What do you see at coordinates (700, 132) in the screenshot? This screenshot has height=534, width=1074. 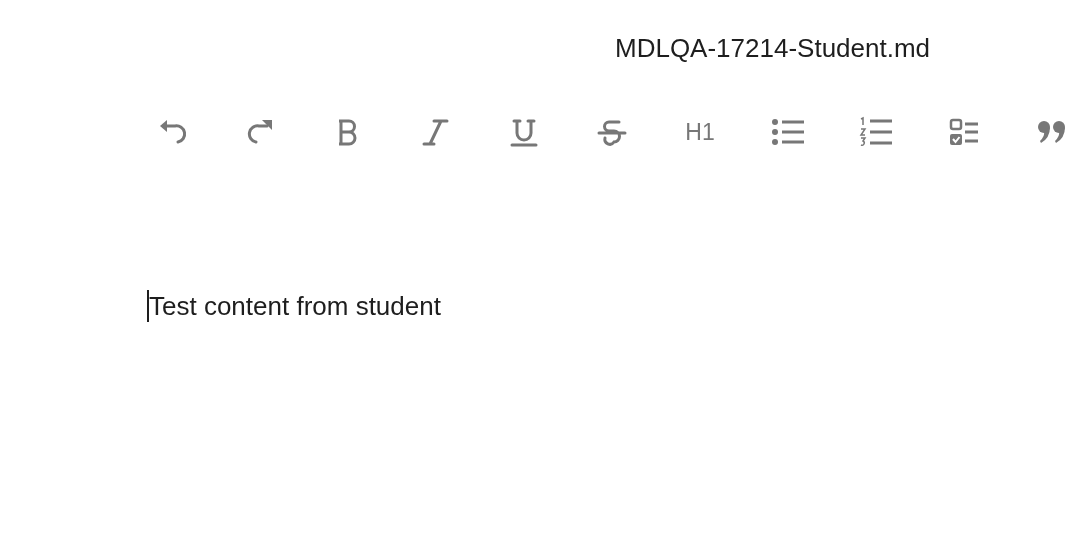 I see `heading-button: H1` at bounding box center [700, 132].